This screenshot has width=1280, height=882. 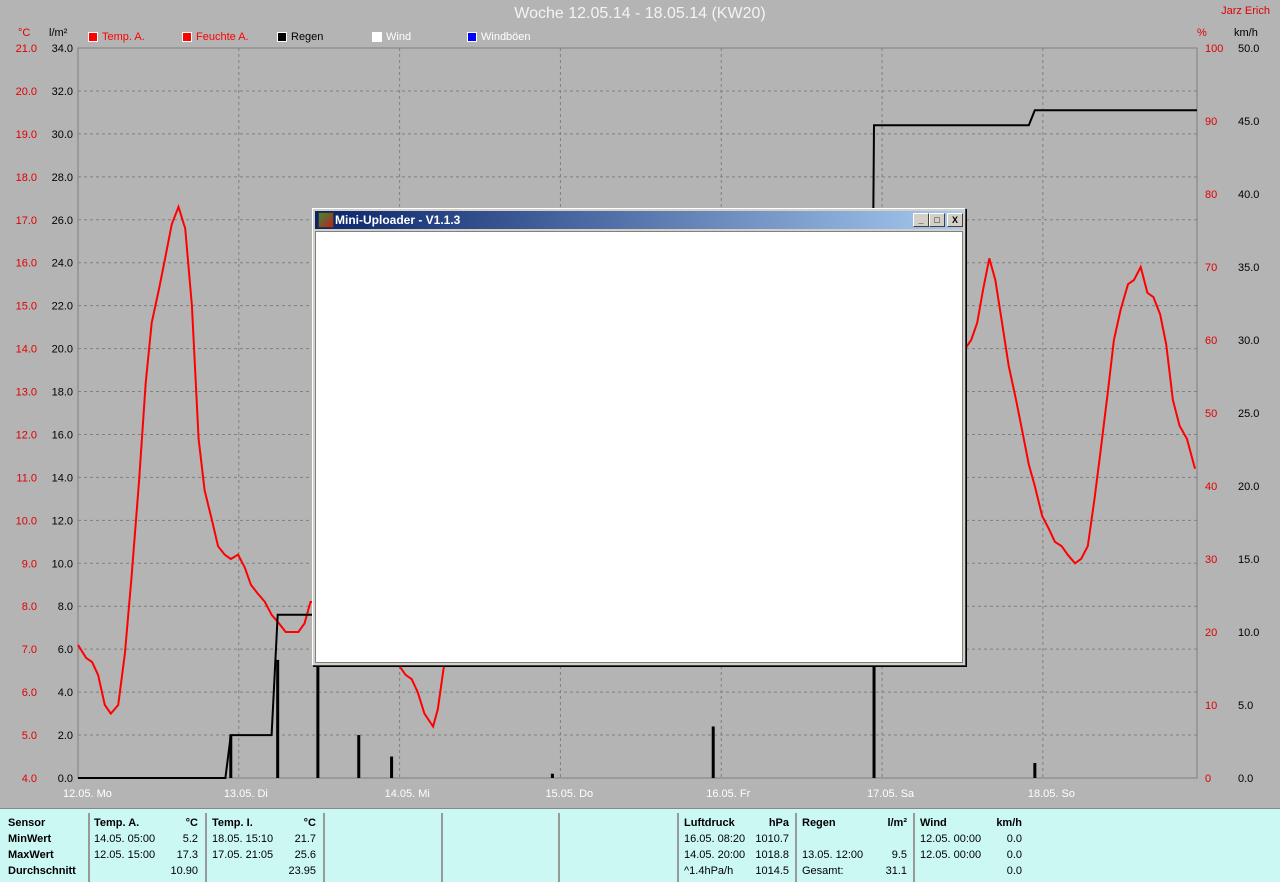 I want to click on rain-tick-label: 22.0, so click(x=62, y=307).